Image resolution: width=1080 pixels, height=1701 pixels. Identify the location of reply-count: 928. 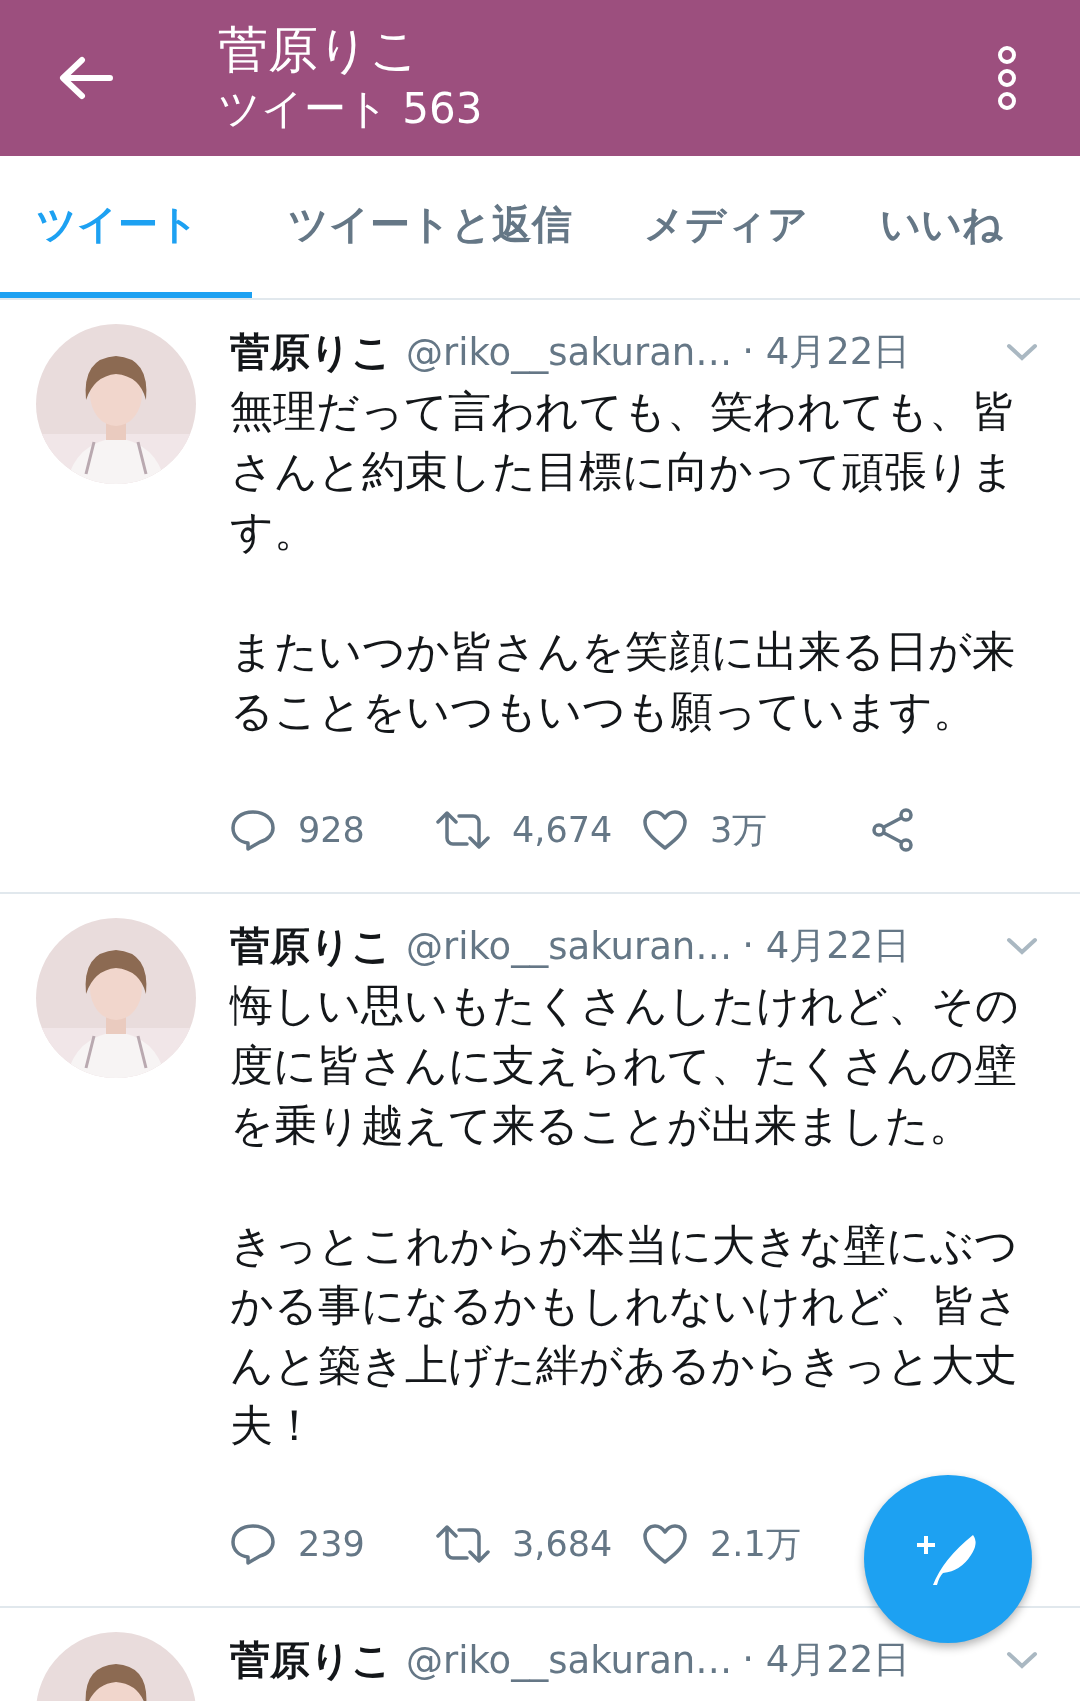
(331, 830).